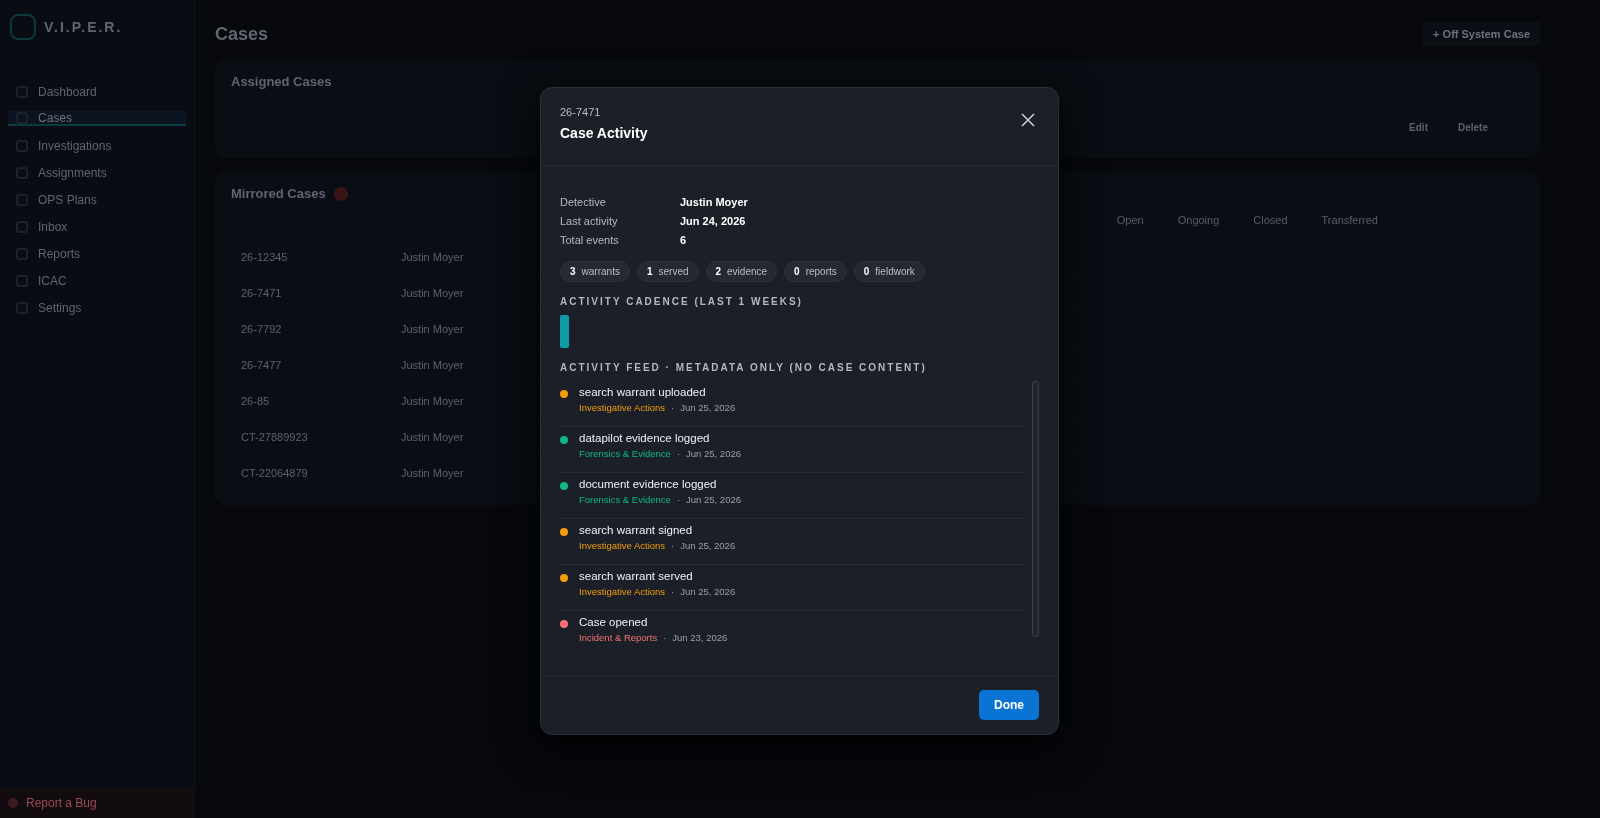 This screenshot has height=818, width=1600. I want to click on event-title: search warrant served, so click(636, 576).